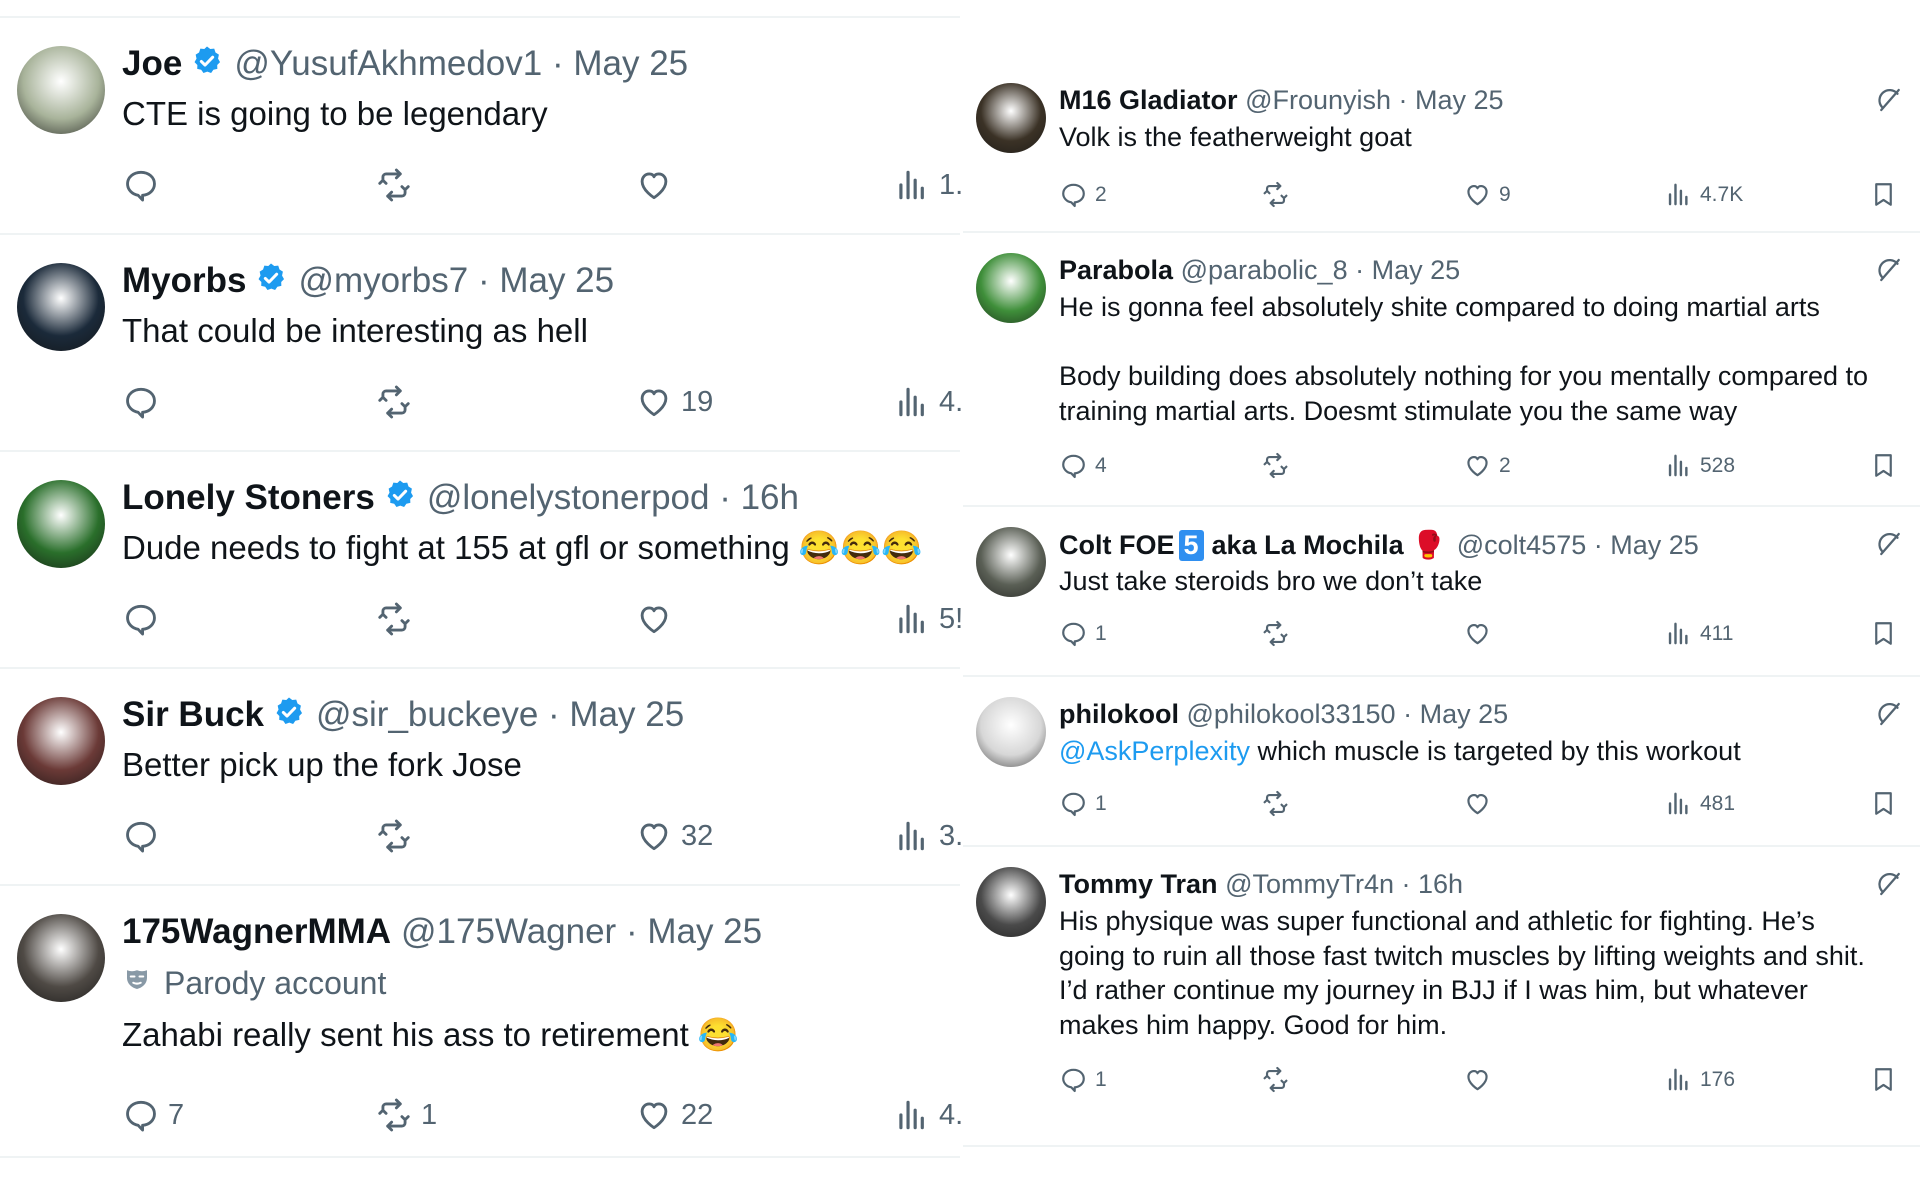  Describe the element at coordinates (1083, 465) in the screenshot. I see `replies-action: 4` at that location.